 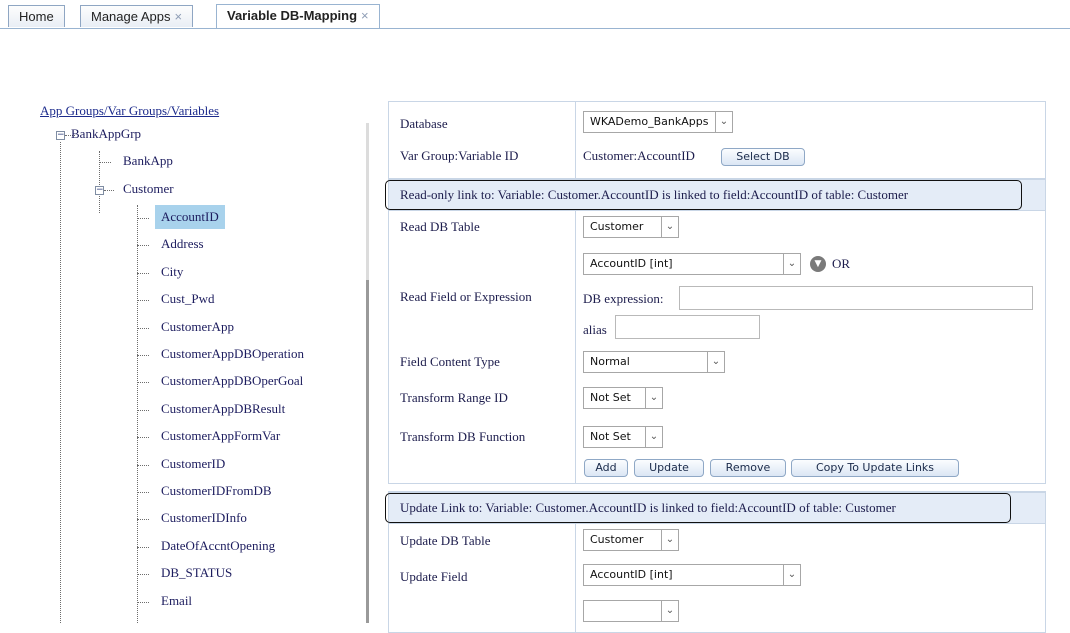 I want to click on database-select: WKADemo_BankApps ⌄, so click(x=658, y=122).